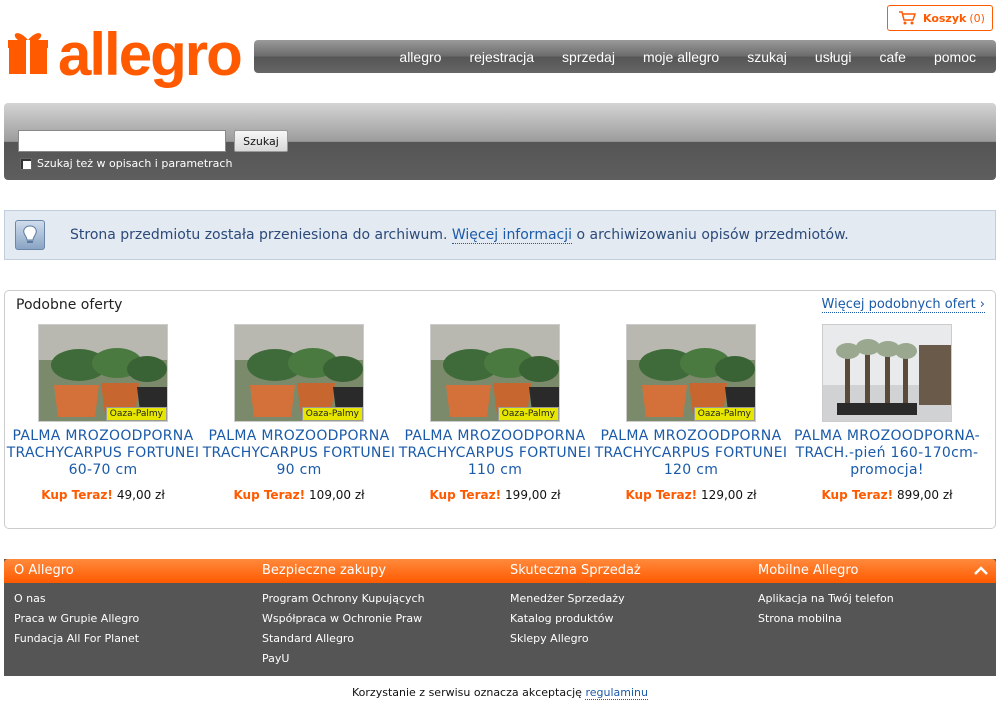 This screenshot has height=712, width=1000. I want to click on lightbulb-icon, so click(30, 235).